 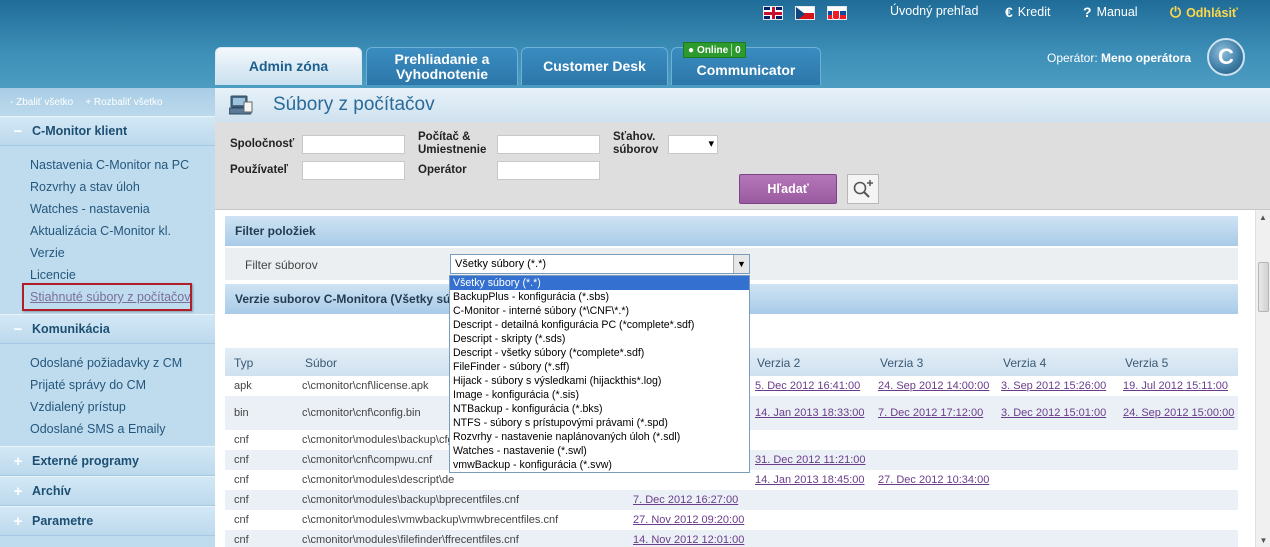 I want to click on user-label: Používateľ, so click(x=259, y=170).